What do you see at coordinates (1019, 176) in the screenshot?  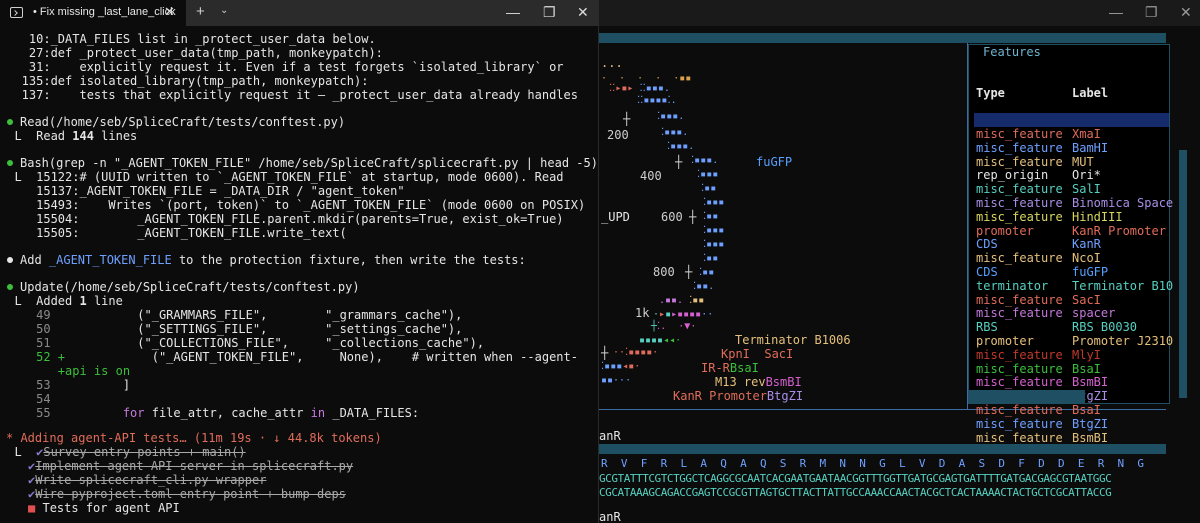 I see `feature-row-type: rep_origin` at bounding box center [1019, 176].